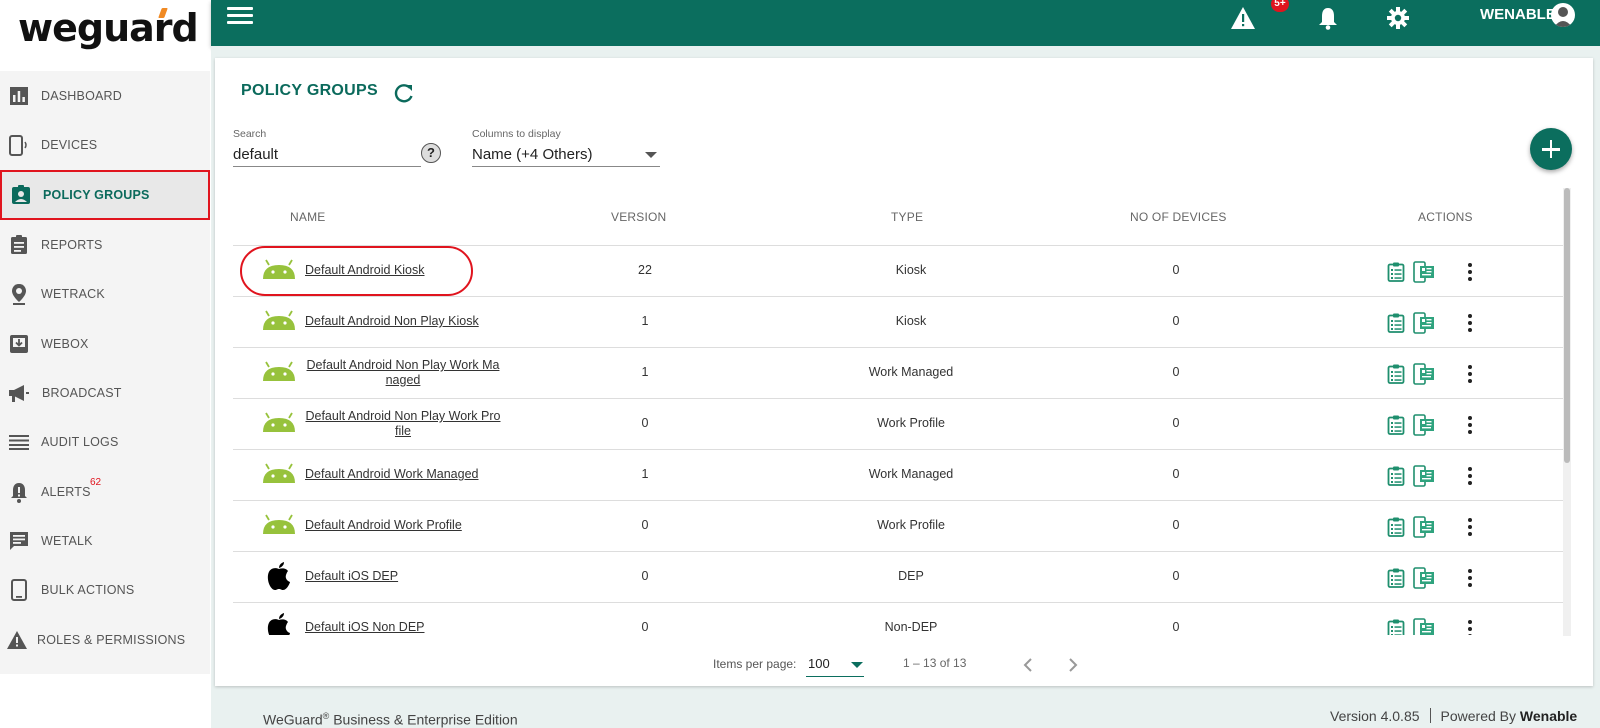  I want to click on refresh-icon, so click(404, 93).